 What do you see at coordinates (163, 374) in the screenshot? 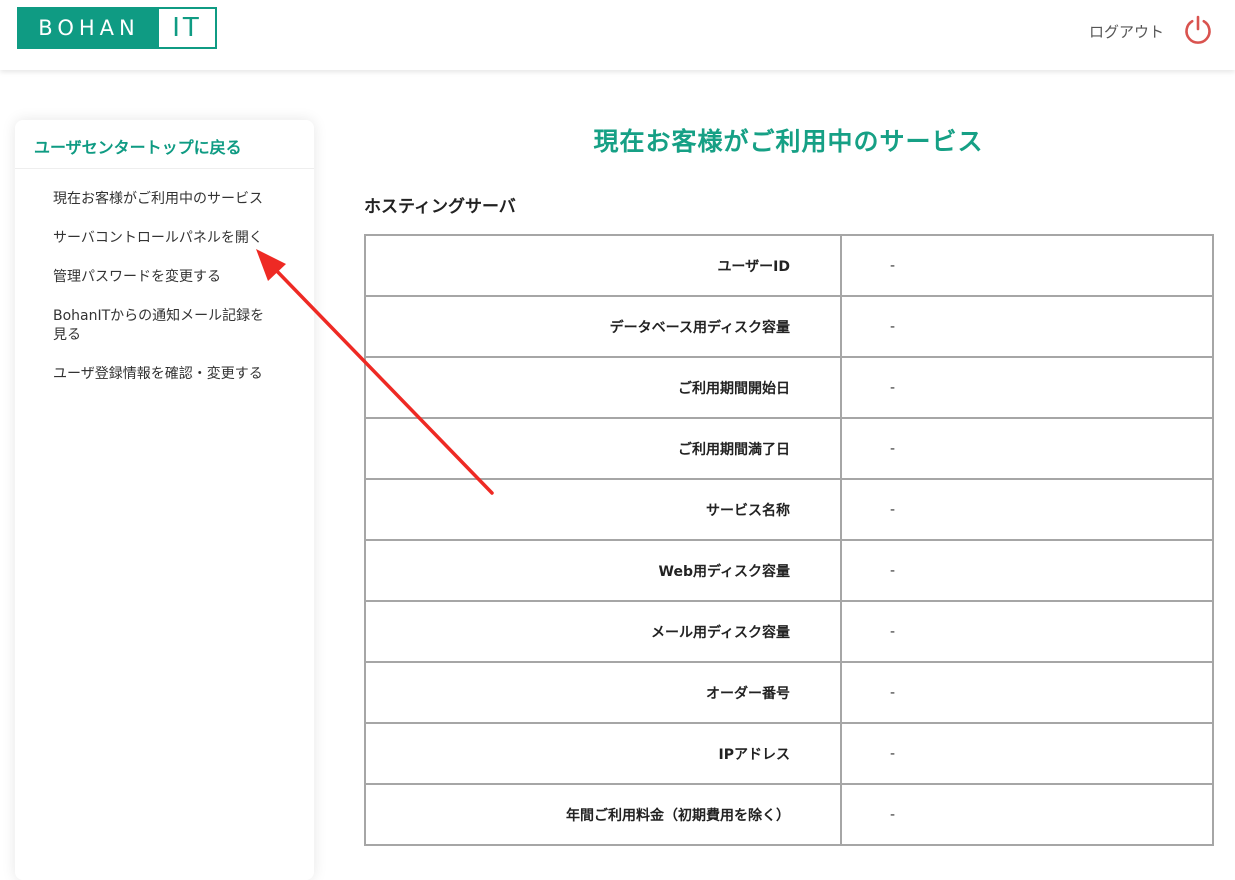
I see `sidebar-item-user-registration-info: ユーザ登録情報を確認・変更する` at bounding box center [163, 374].